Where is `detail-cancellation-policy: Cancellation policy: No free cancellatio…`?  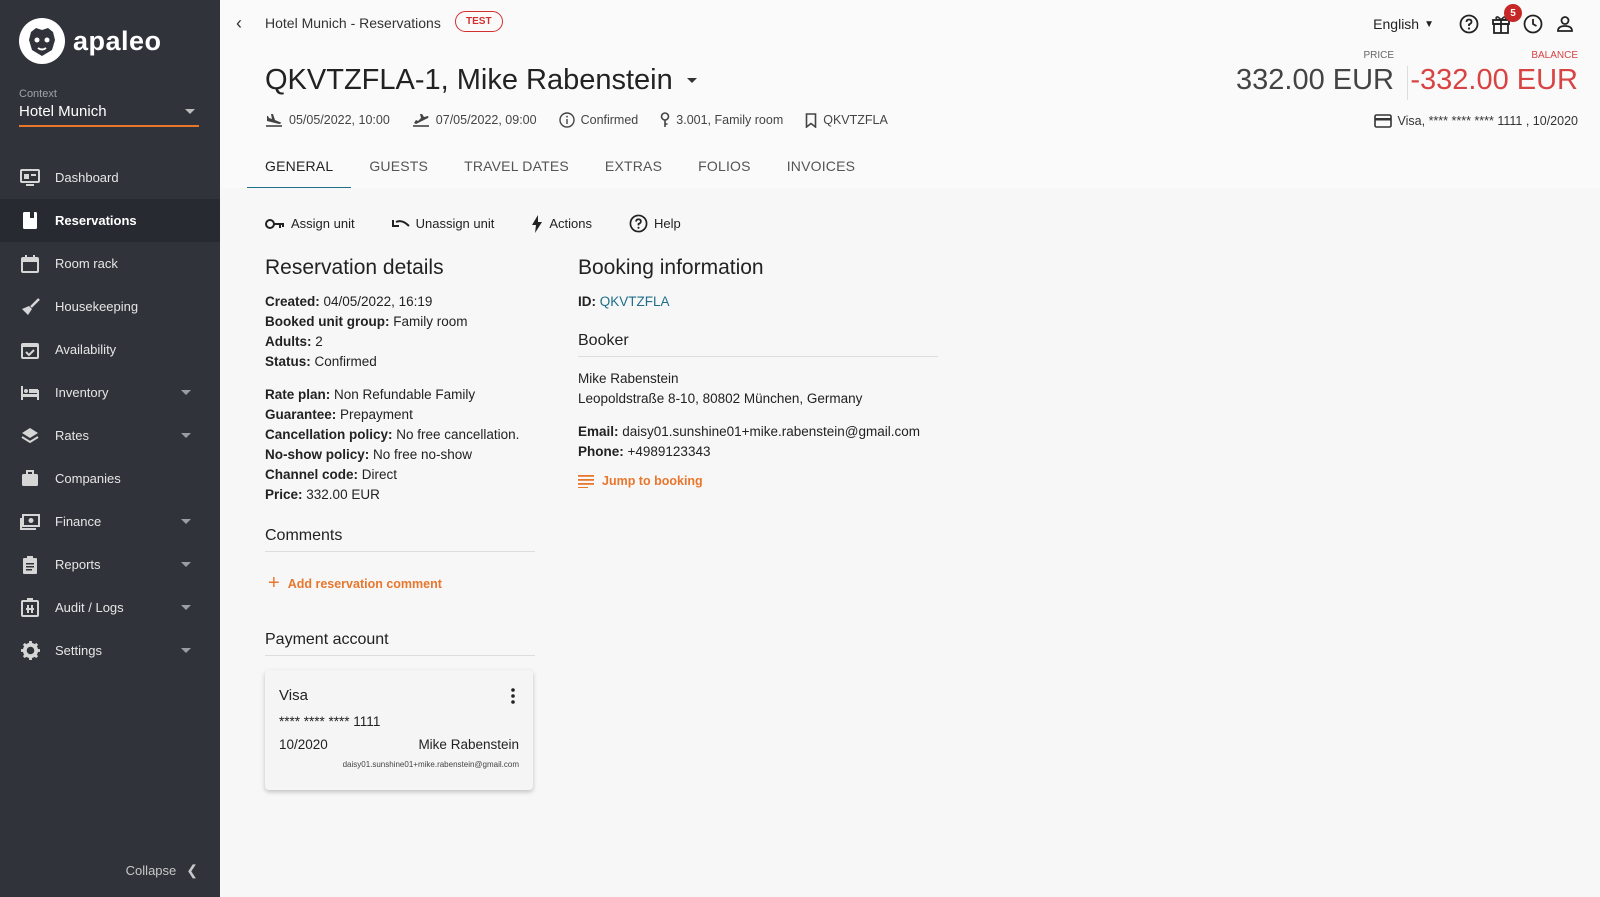 detail-cancellation-policy: Cancellation policy: No free cancellatio… is located at coordinates (392, 434).